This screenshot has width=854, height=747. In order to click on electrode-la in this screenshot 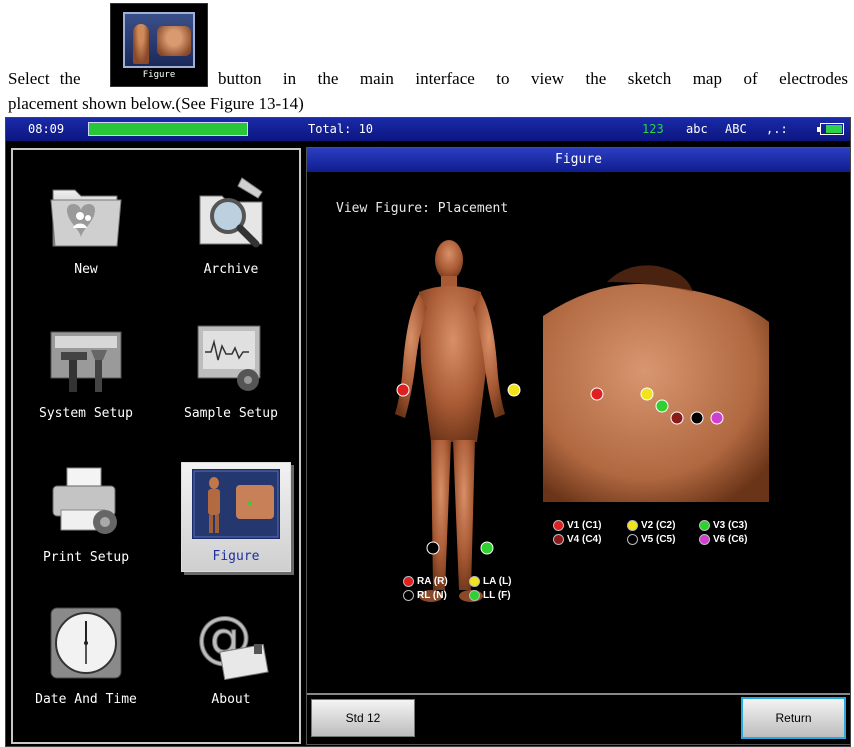, I will do `click(514, 390)`.